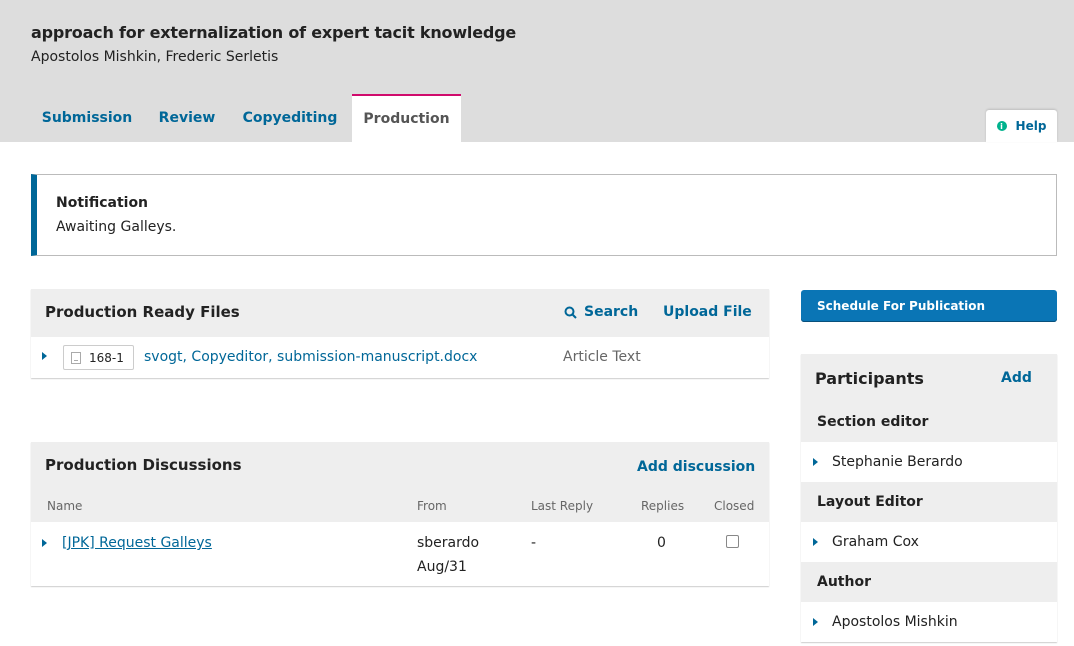 The height and width of the screenshot is (646, 1074). I want to click on submission-authors: Apostolos Mishkin, Frederic Serletis, so click(155, 57).